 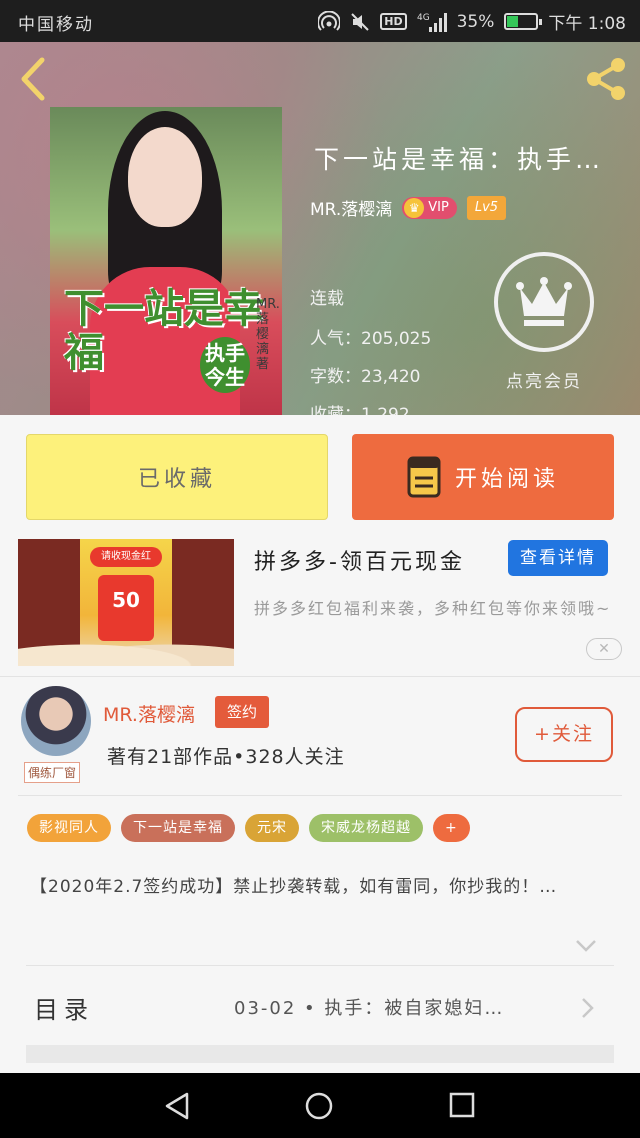 I want to click on vip-member-label: 点亮会员, so click(x=544, y=379).